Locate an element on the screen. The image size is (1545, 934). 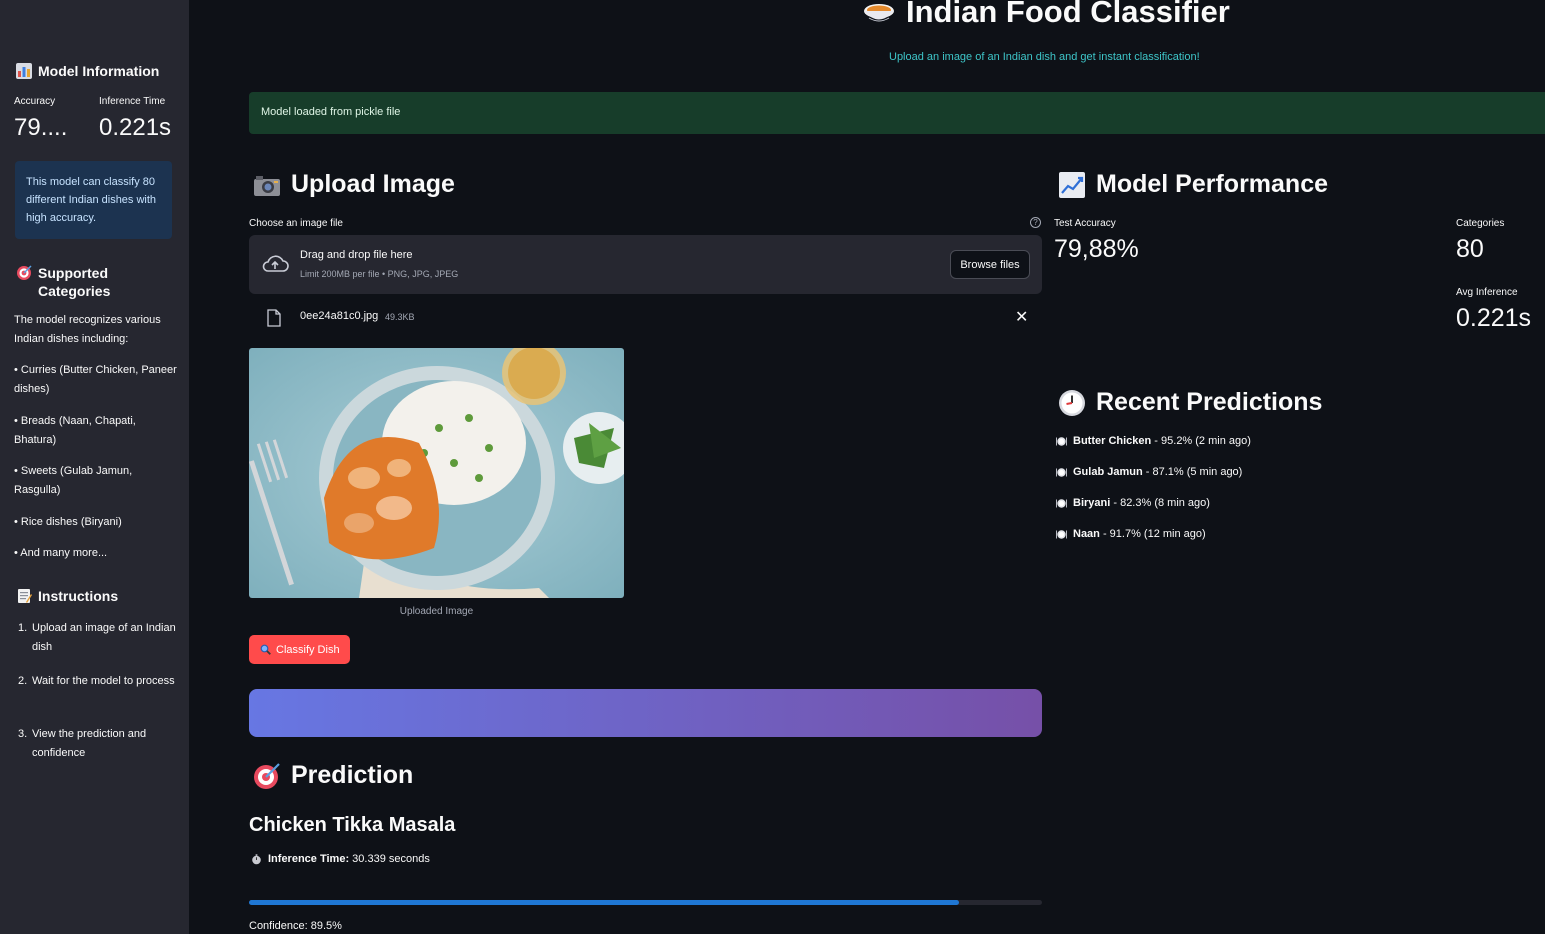
remove-file-icon: ✕ is located at coordinates (1021, 317).